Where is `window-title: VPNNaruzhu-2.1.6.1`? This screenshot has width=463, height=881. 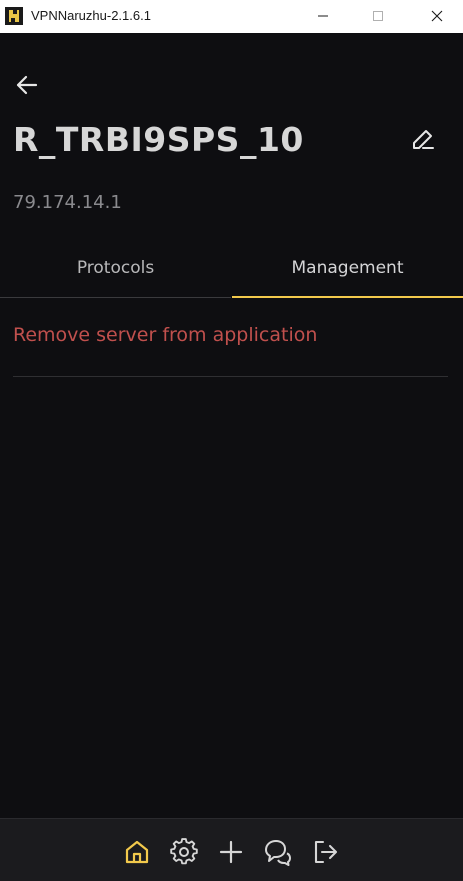 window-title: VPNNaruzhu-2.1.6.1 is located at coordinates (91, 15).